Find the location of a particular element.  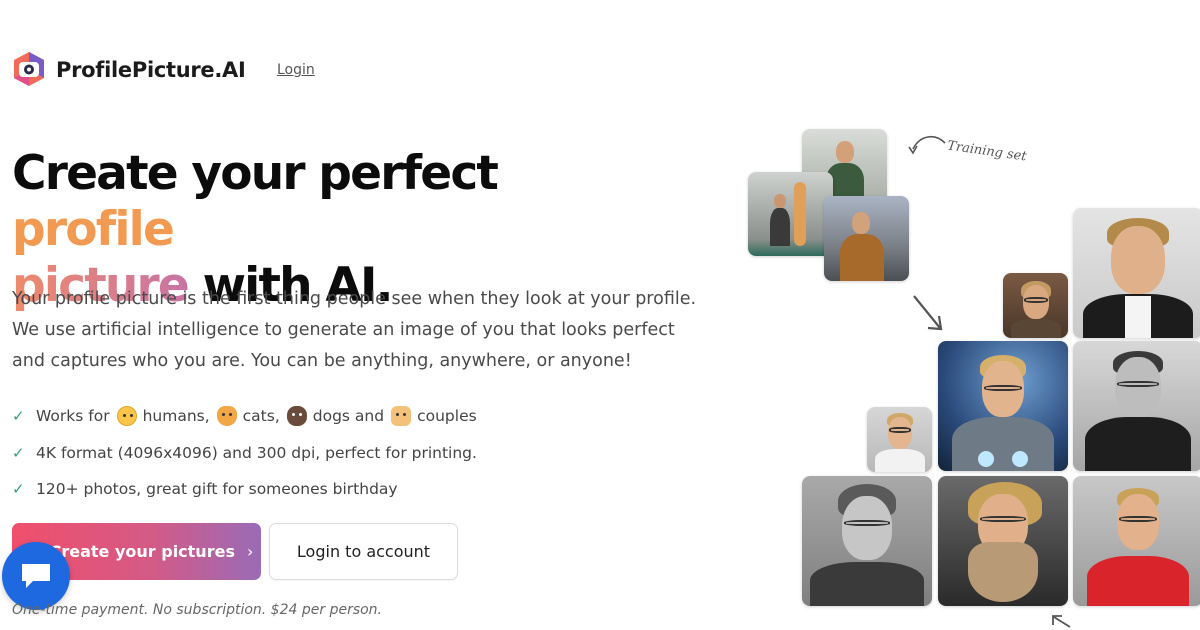

login-link: Login is located at coordinates (296, 70).